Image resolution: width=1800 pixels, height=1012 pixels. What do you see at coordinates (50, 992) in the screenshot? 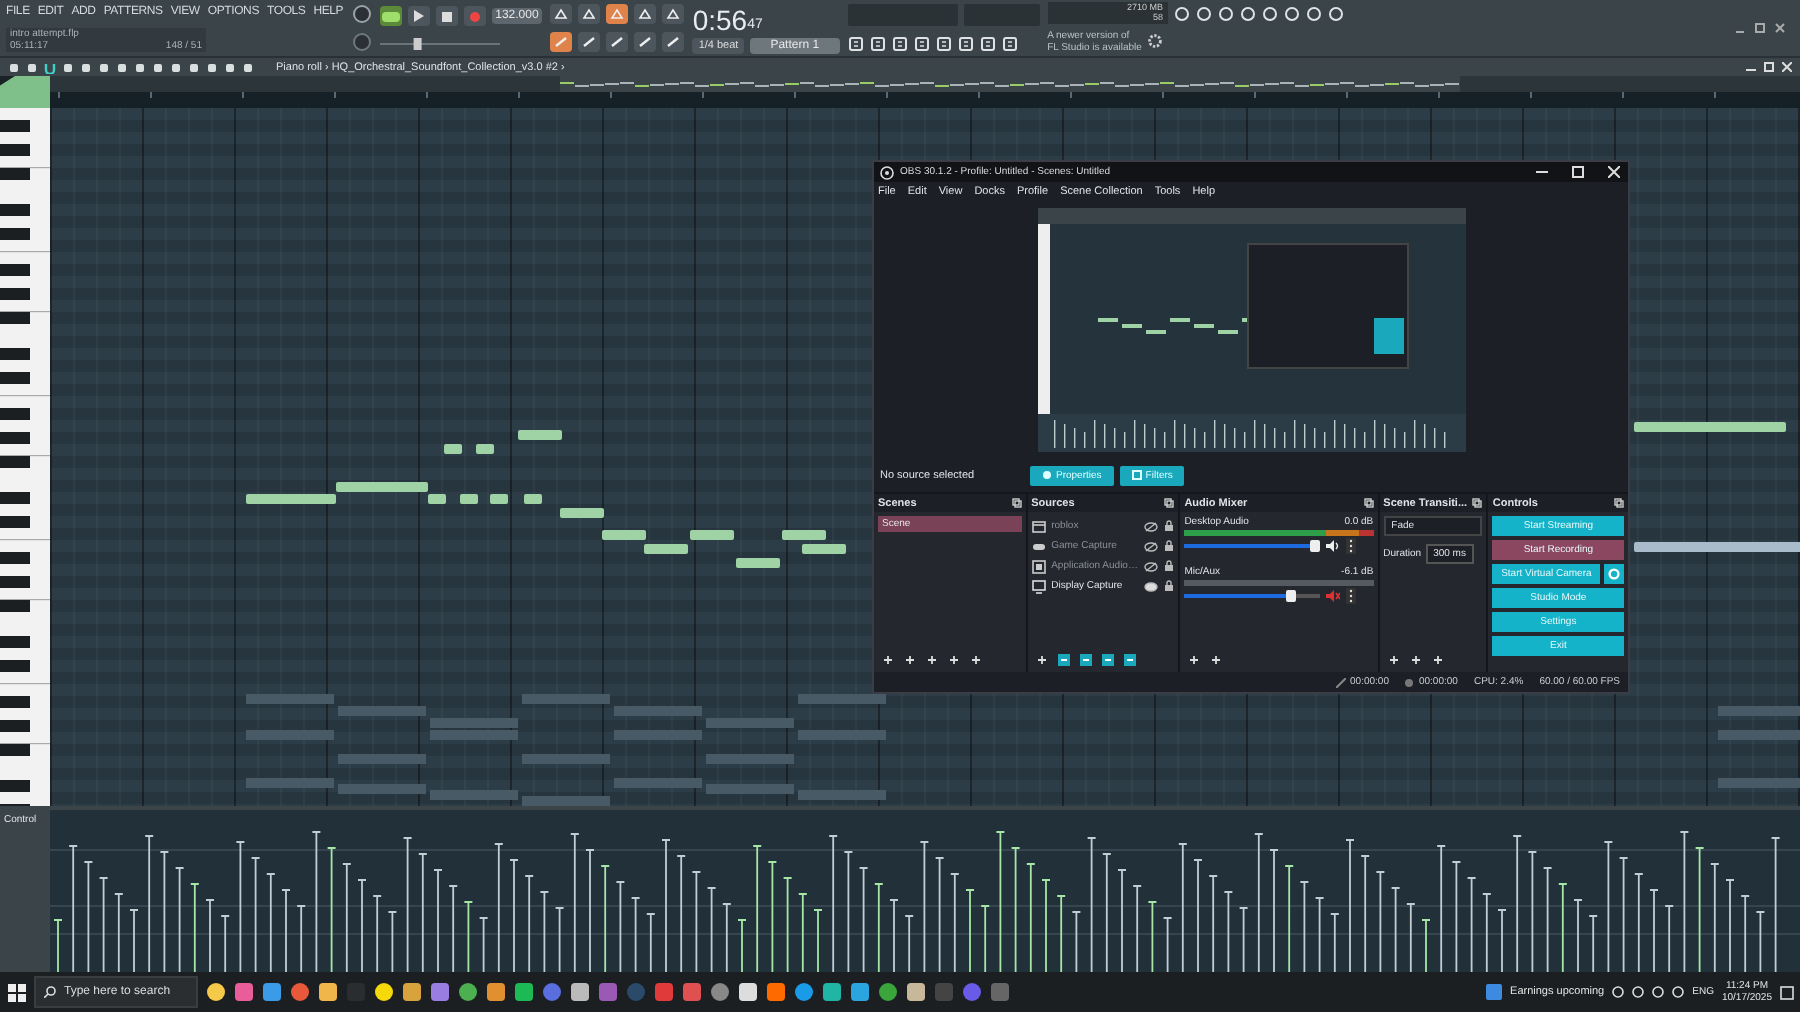
I see `search-icon` at bounding box center [50, 992].